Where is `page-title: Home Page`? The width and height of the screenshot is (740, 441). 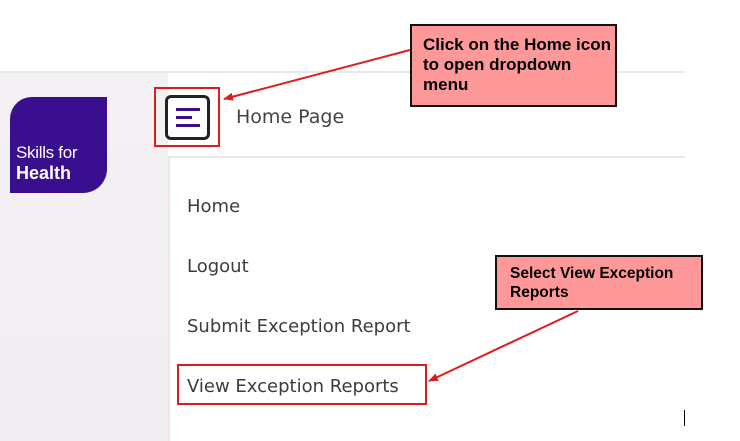
page-title: Home Page is located at coordinates (290, 117).